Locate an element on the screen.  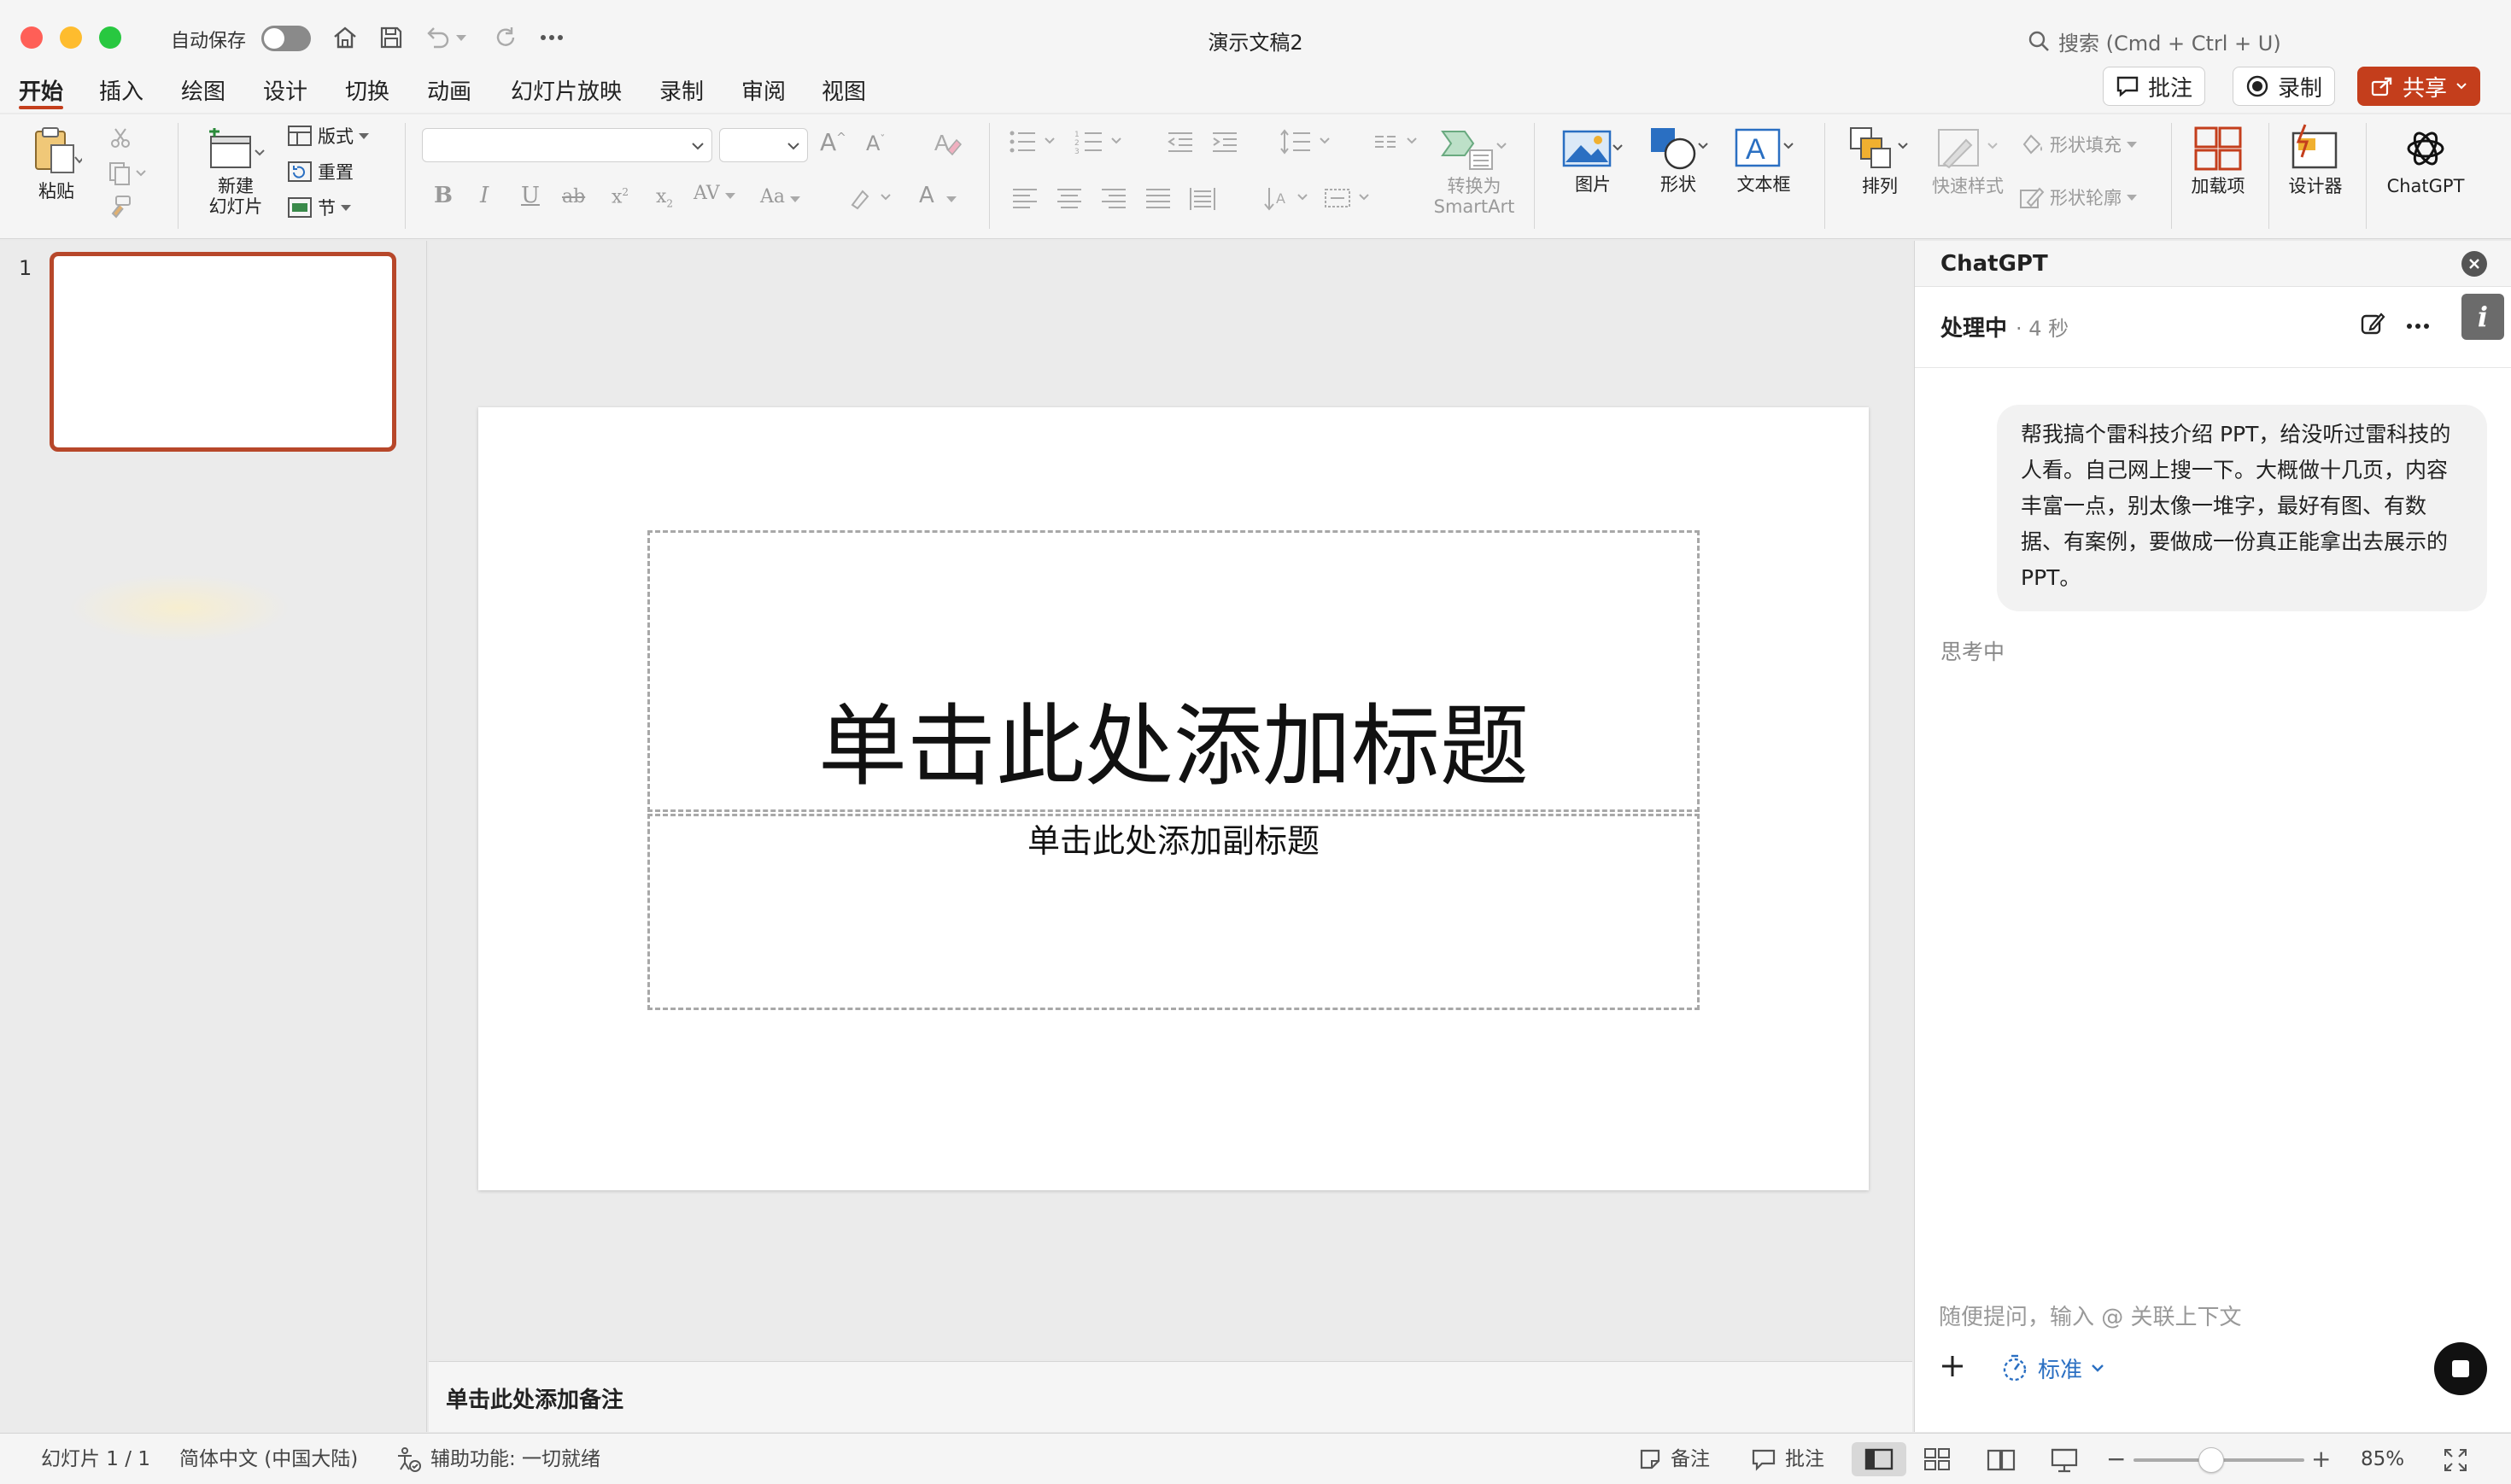
language-indicator: 简体中文 (中国大陆) is located at coordinates (268, 1459).